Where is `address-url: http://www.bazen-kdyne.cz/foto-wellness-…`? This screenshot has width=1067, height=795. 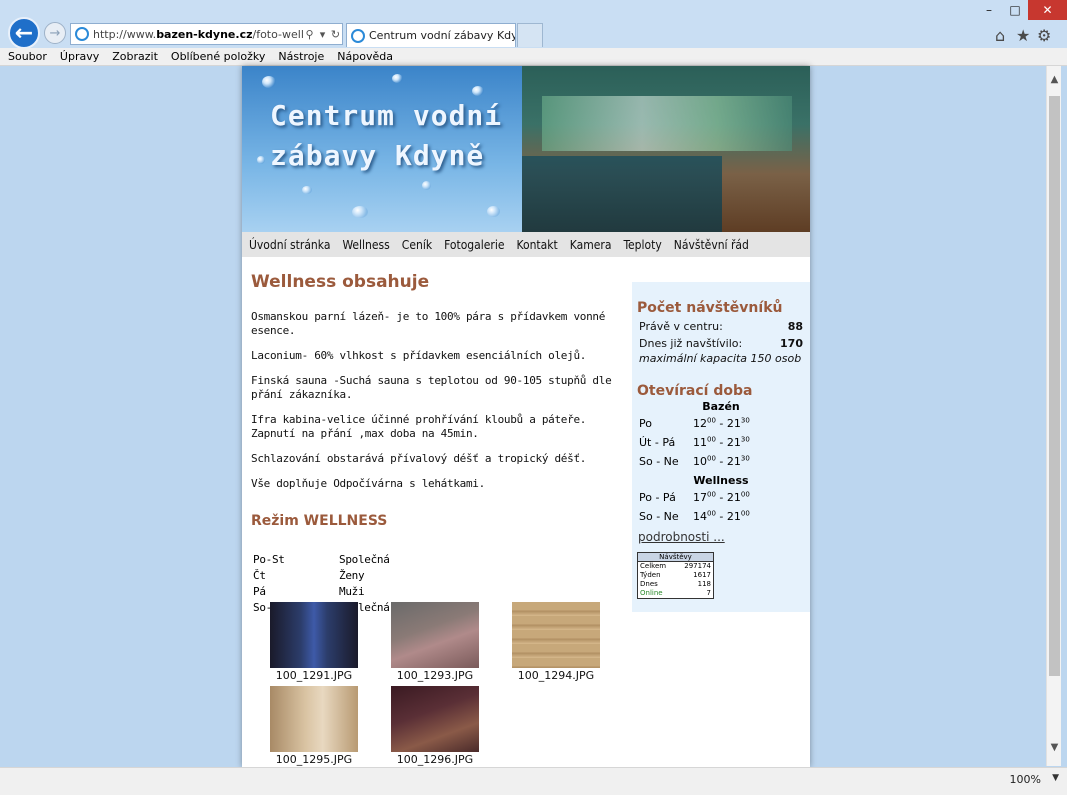
address-url: http://www.bazen-kdyne.cz/foto-wellness-… is located at coordinates (198, 34).